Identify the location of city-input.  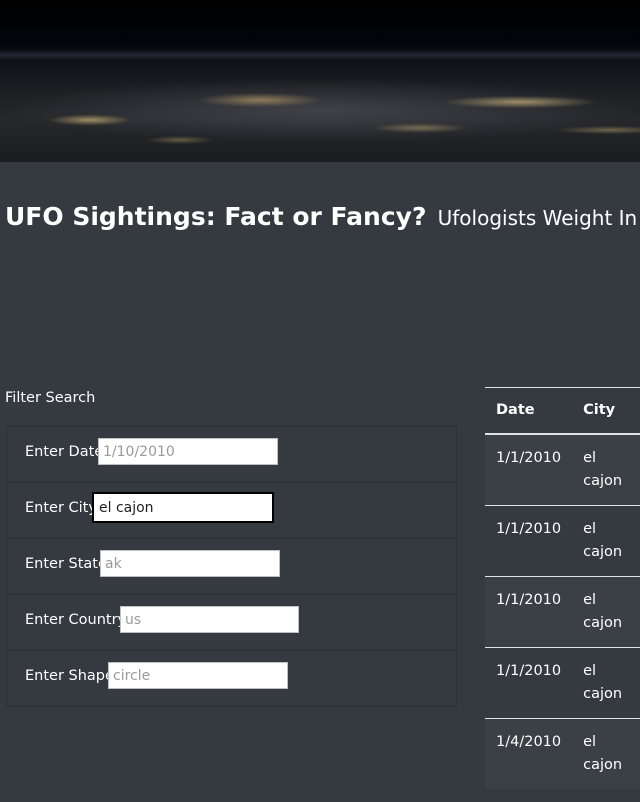
(183, 507).